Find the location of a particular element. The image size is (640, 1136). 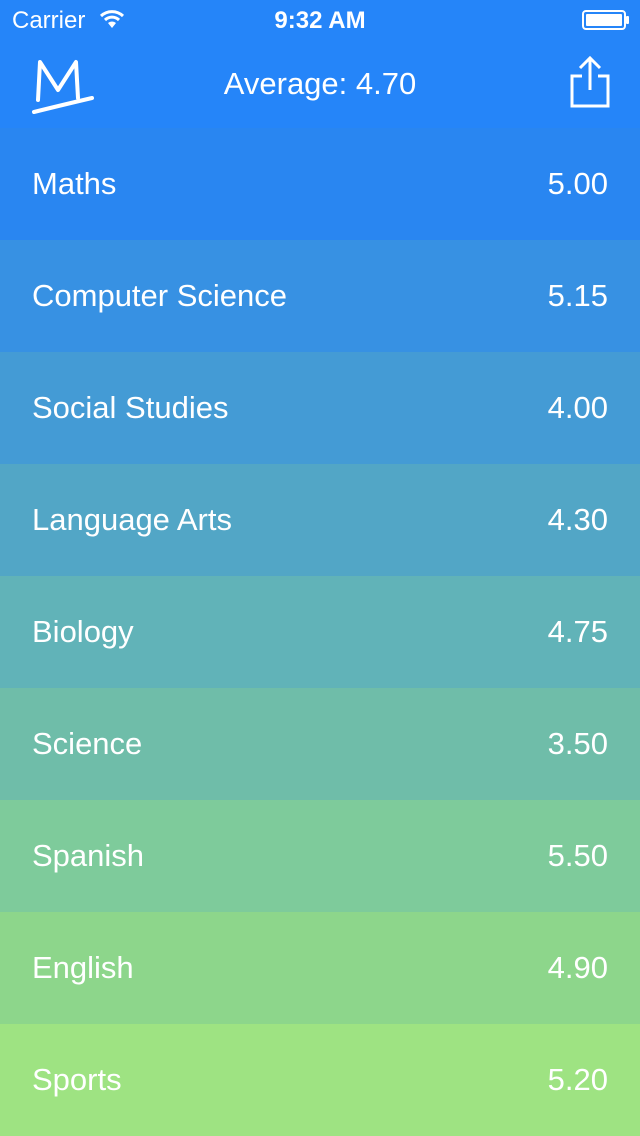

subject-name: Sports is located at coordinates (77, 1079).